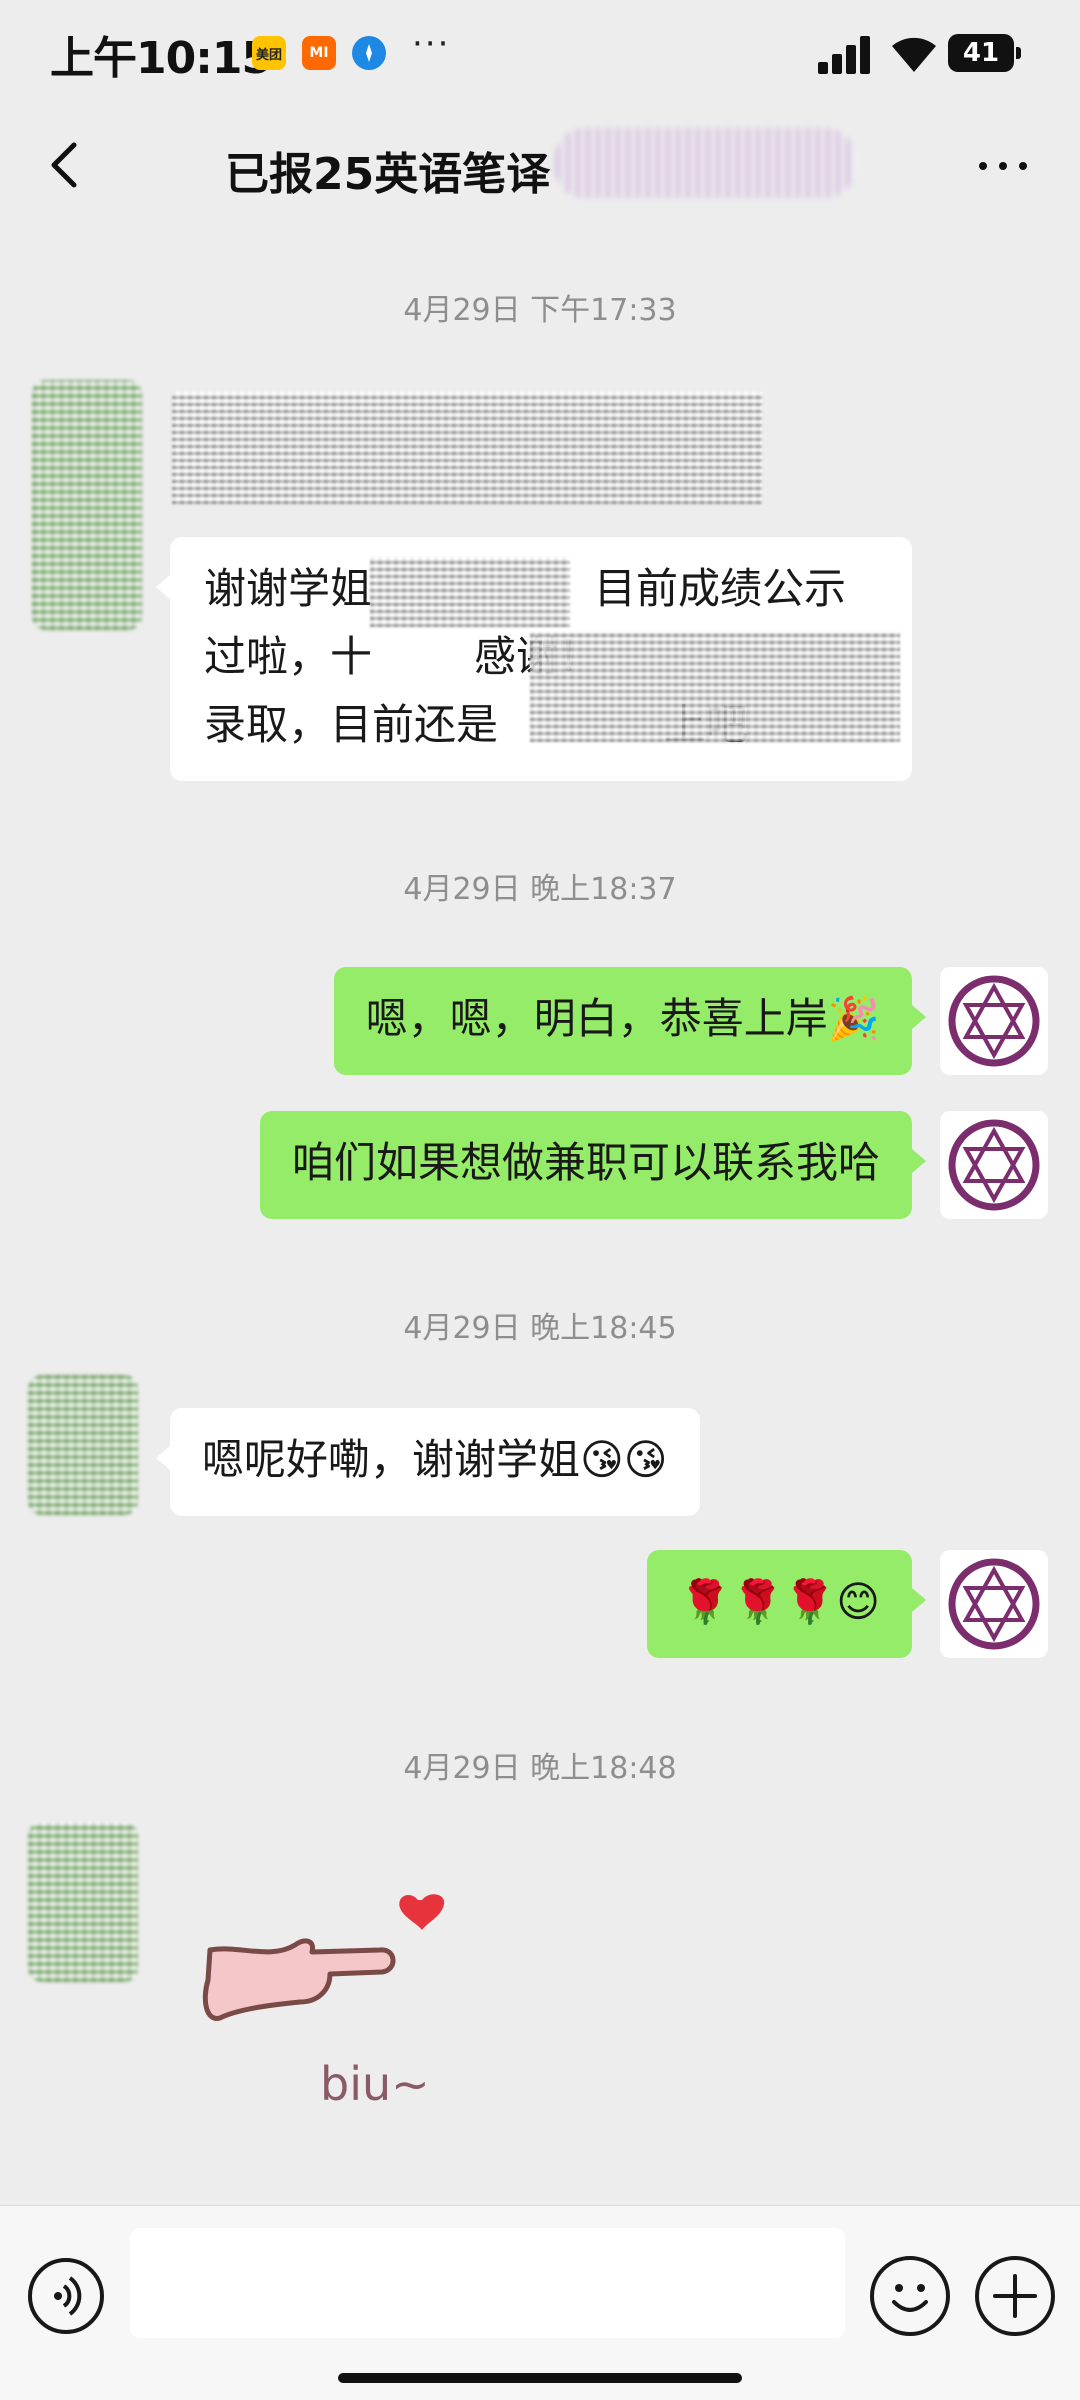 Image resolution: width=1080 pixels, height=2400 pixels. What do you see at coordinates (375, 2084) in the screenshot?
I see `sticker-text: biu~` at bounding box center [375, 2084].